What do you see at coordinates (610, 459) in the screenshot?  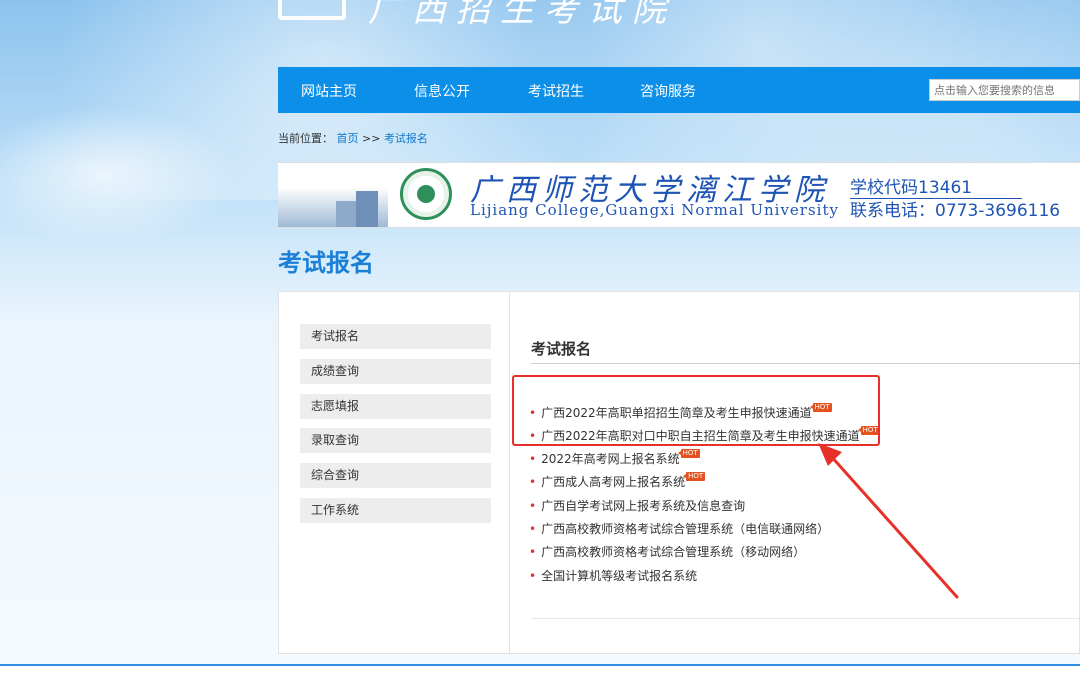 I see `link-text: 2022年高考网上报名系统` at bounding box center [610, 459].